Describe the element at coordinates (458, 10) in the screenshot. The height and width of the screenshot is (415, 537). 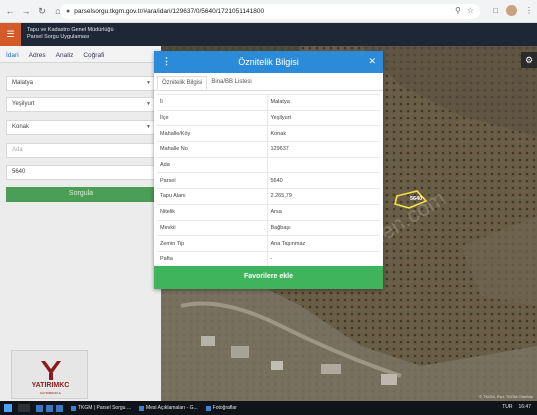
I see `zoom-icon: ⚲` at that location.